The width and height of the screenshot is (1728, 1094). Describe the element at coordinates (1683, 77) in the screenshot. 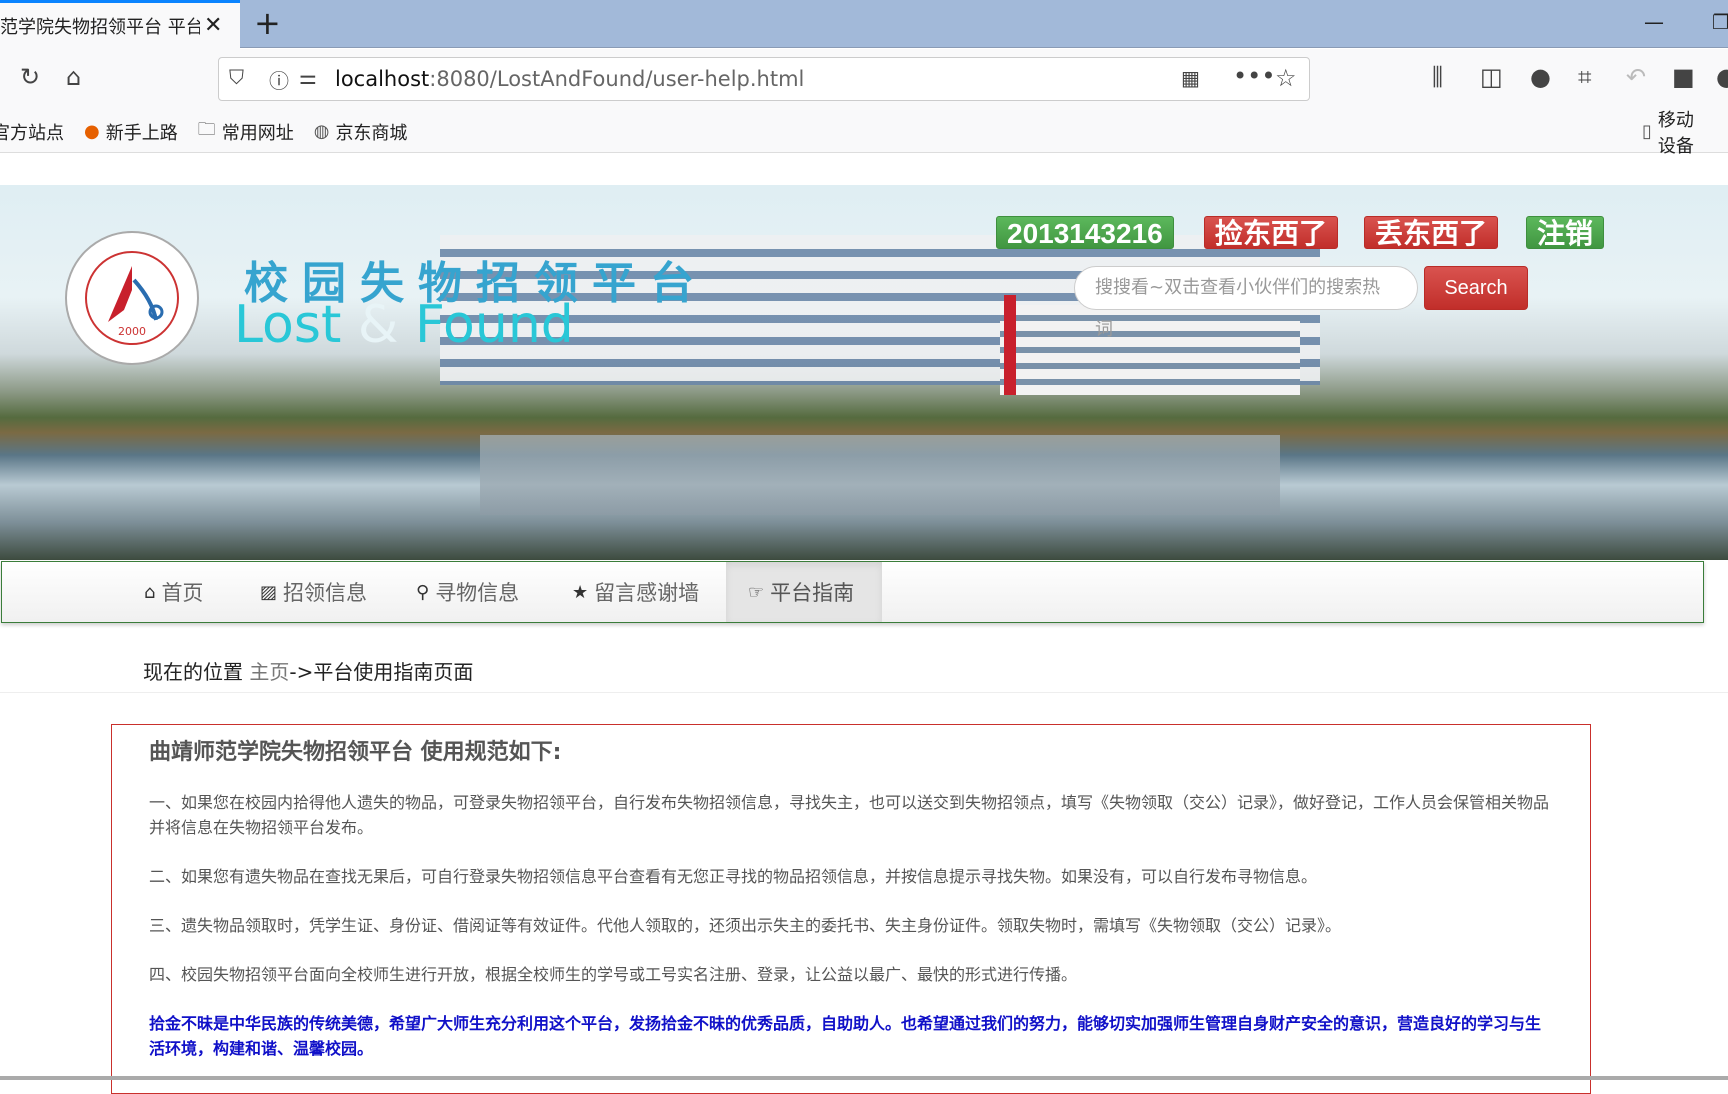

I see `extension-icon: ■` at that location.